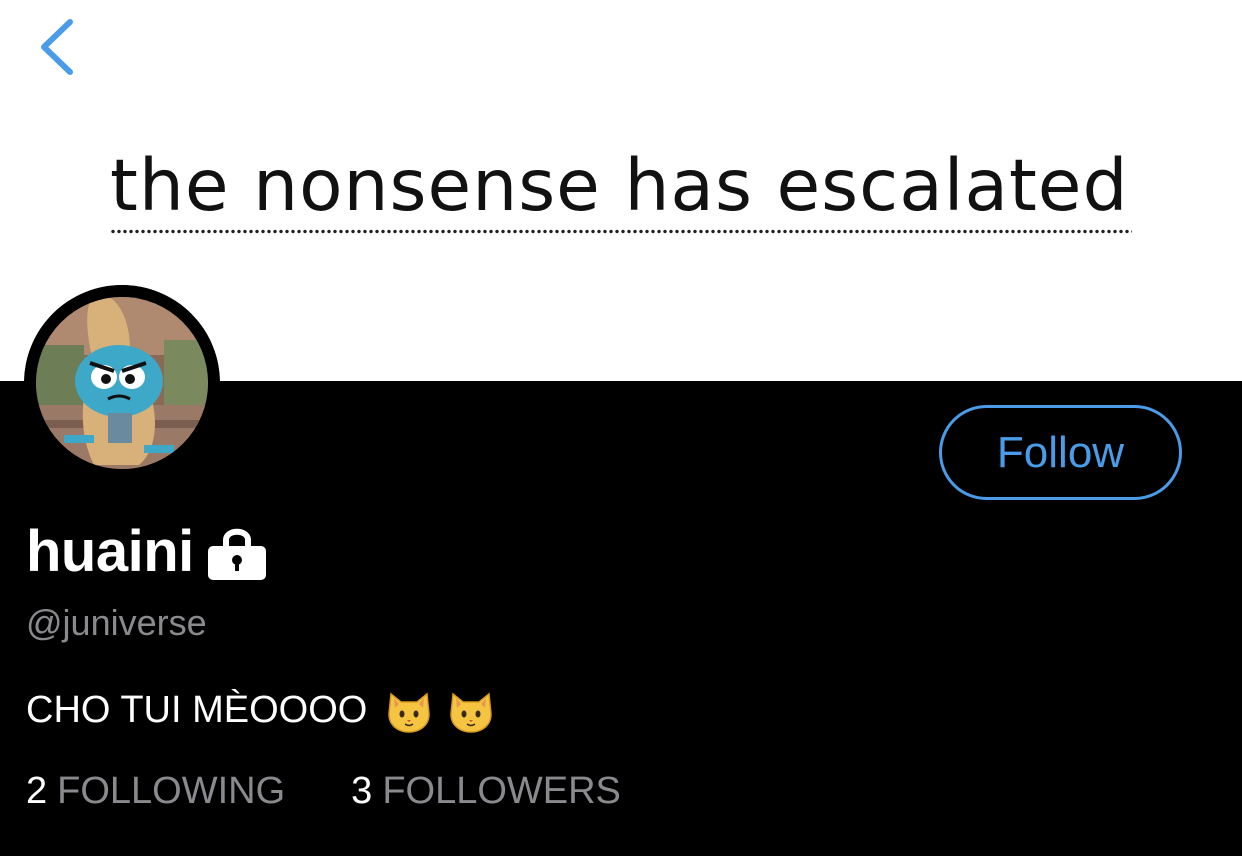  I want to click on followers-label: FOLLOWERS, so click(501, 791).